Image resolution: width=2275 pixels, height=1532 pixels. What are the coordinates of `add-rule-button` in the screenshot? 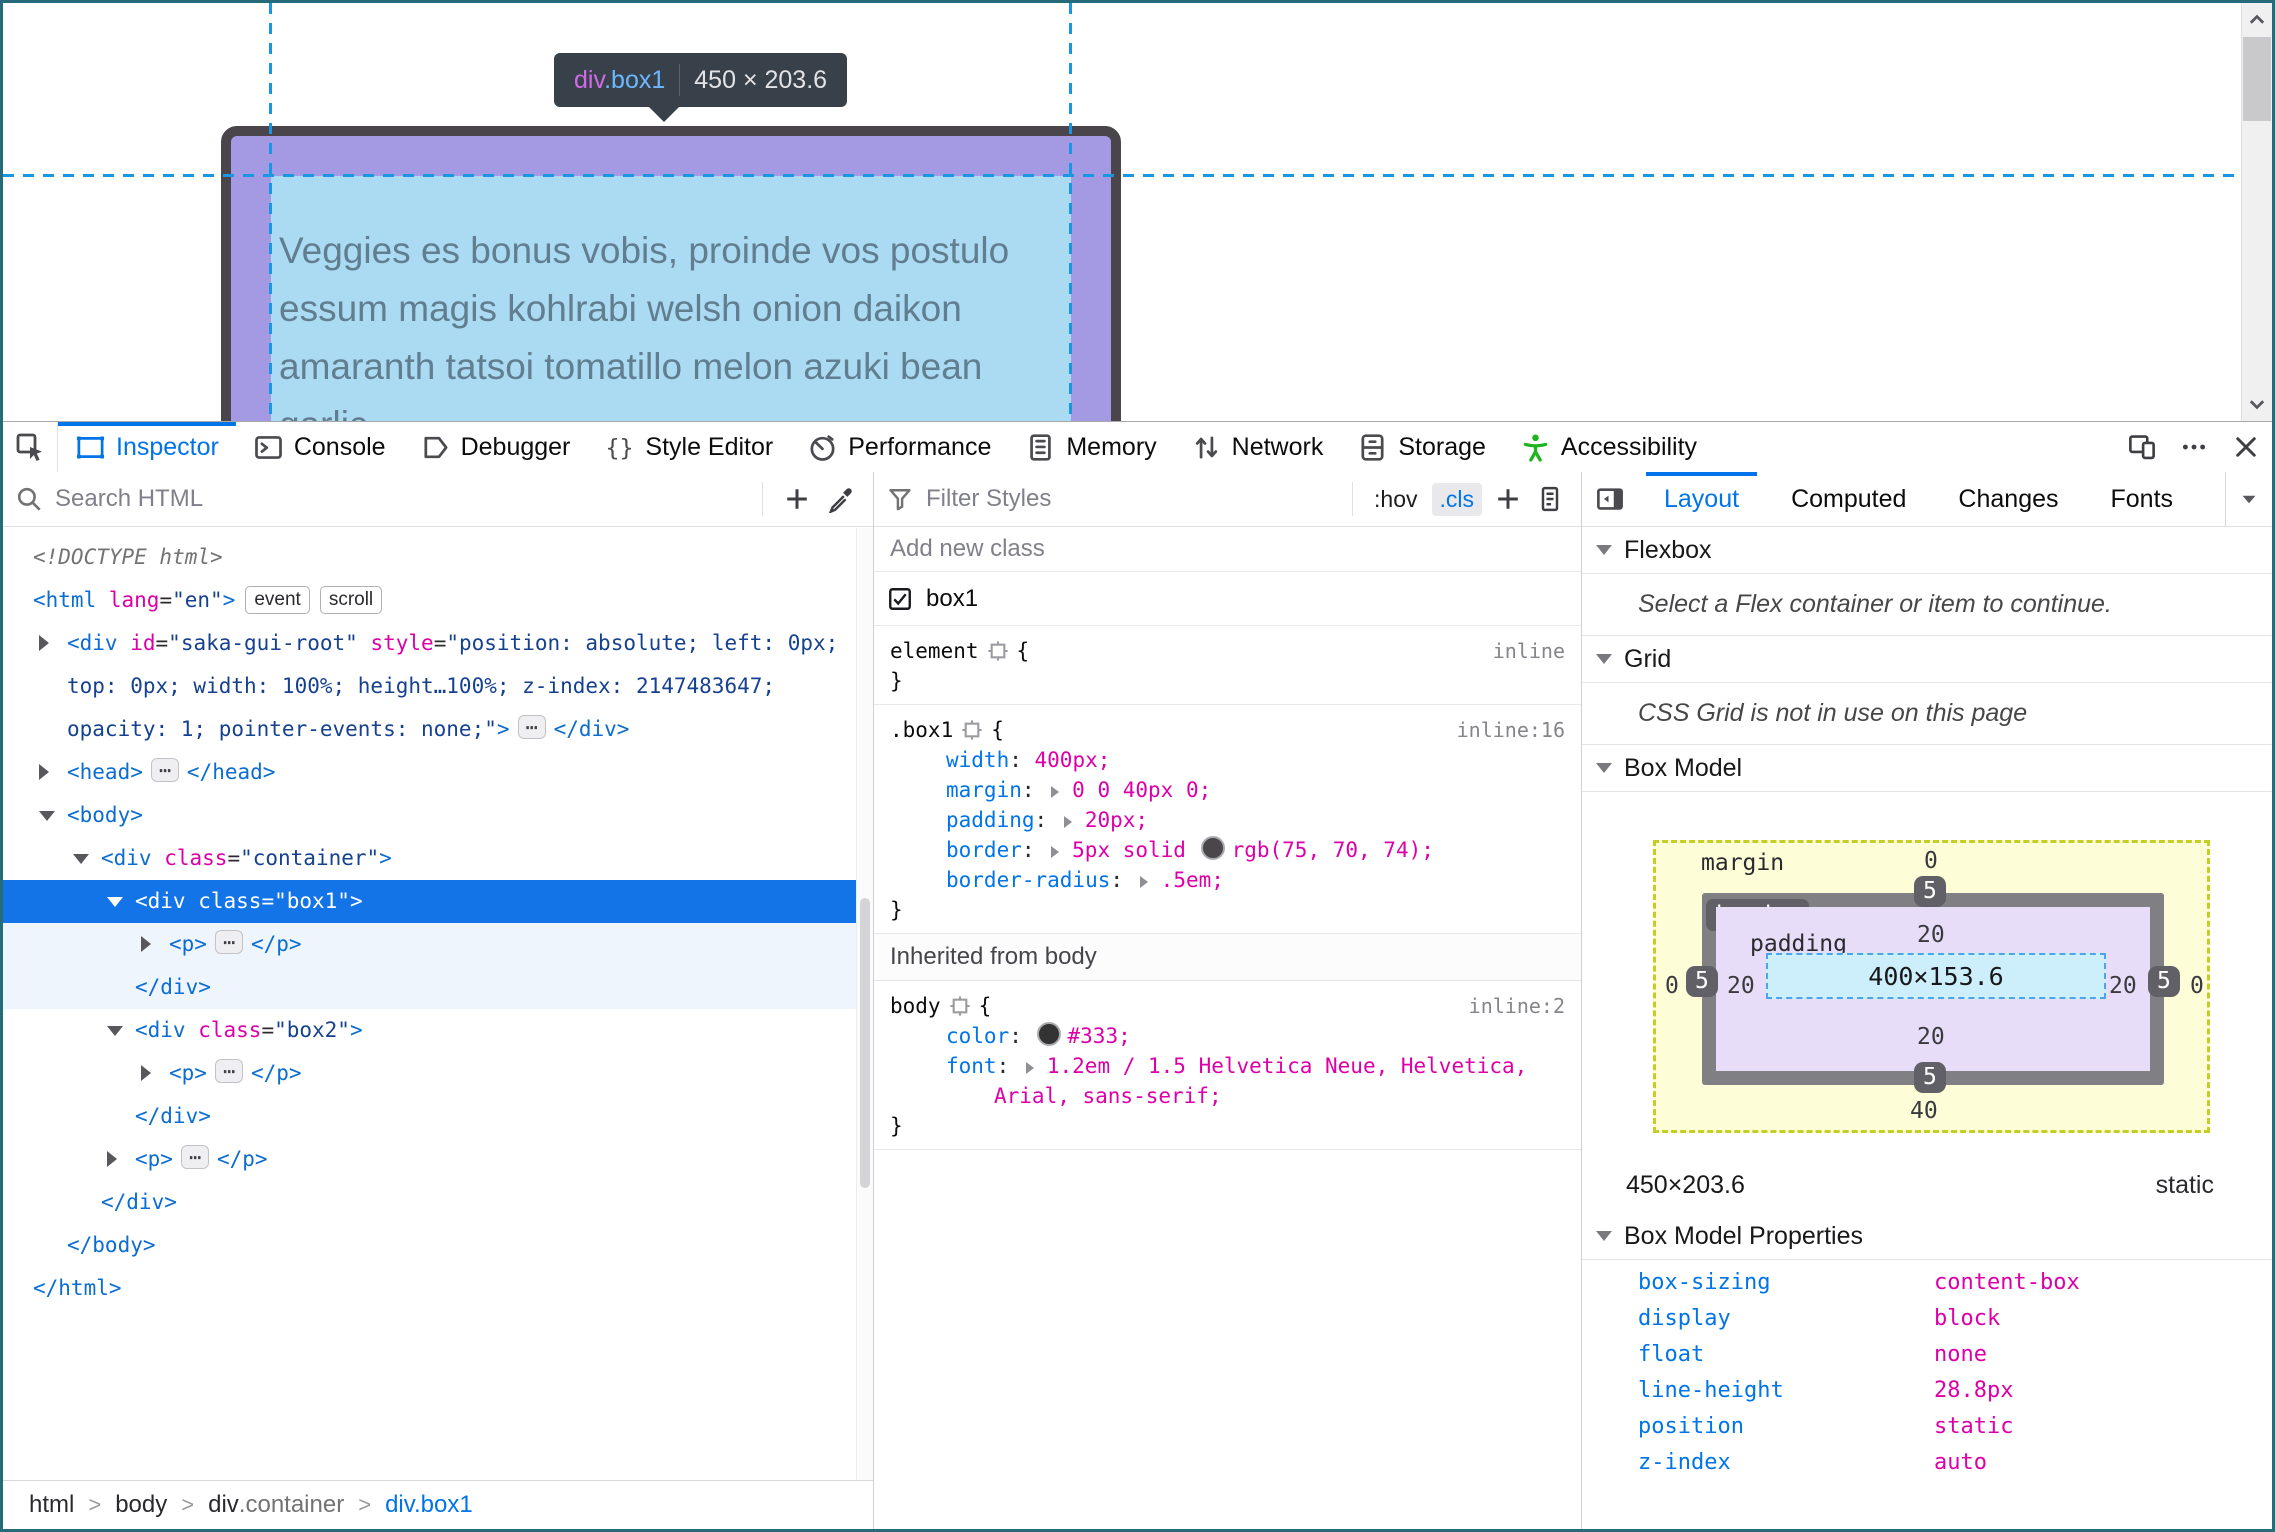 It's located at (1508, 499).